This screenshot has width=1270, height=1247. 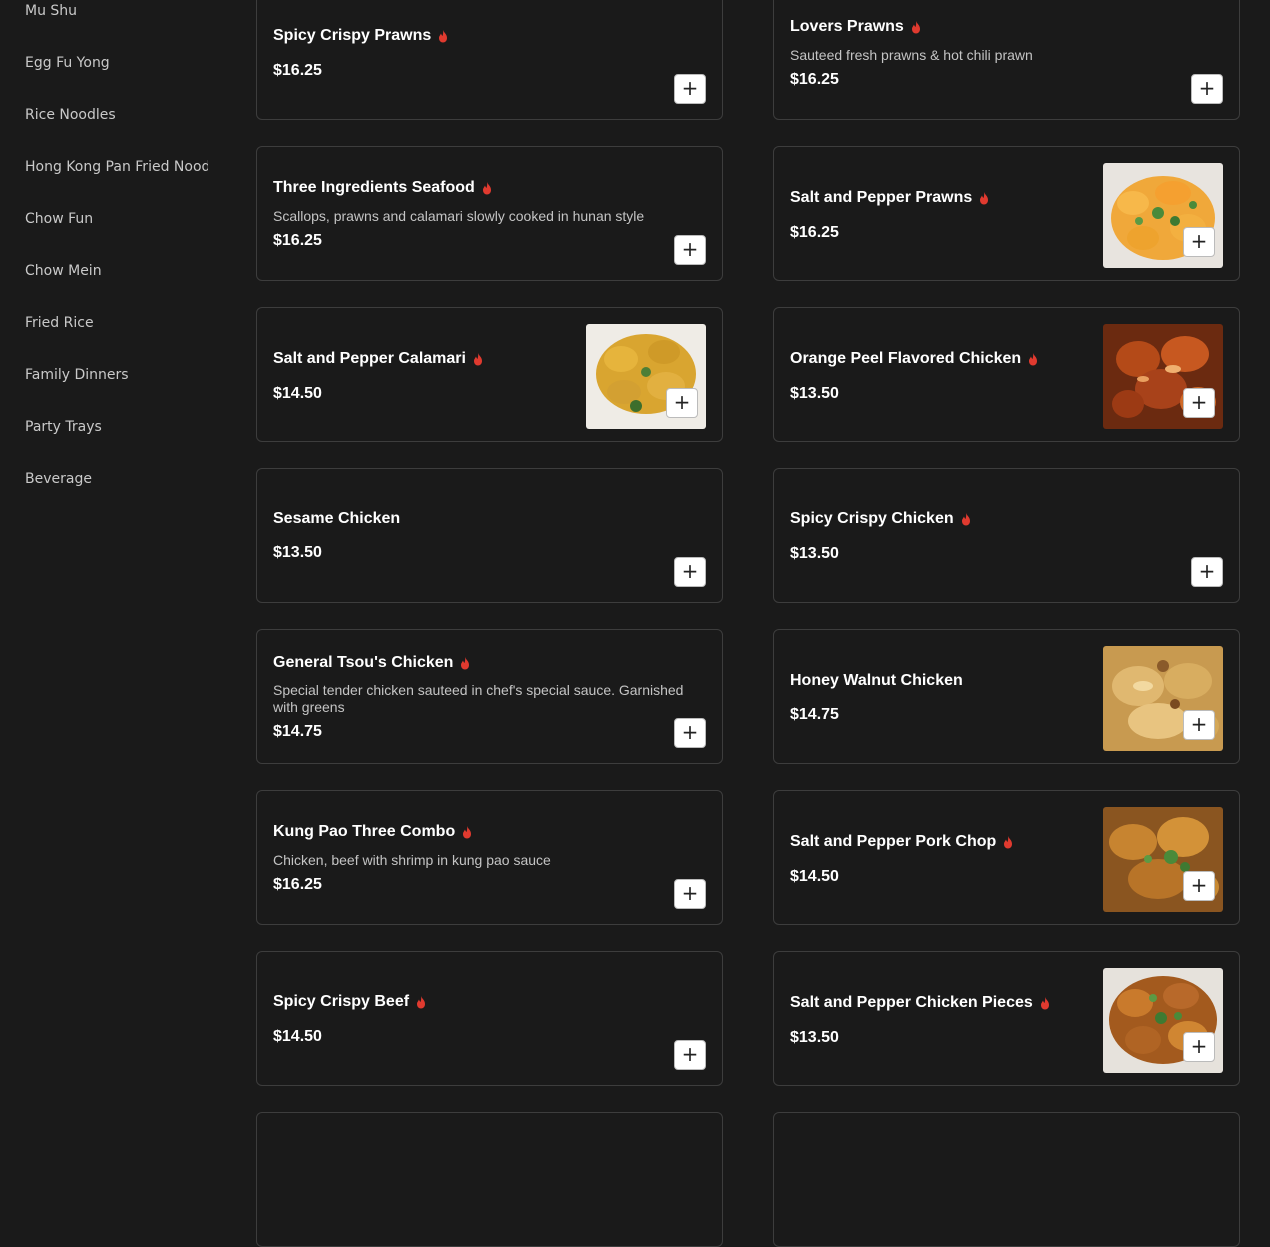 What do you see at coordinates (117, 375) in the screenshot?
I see `sidebar-item-family-dinners: Family Dinners` at bounding box center [117, 375].